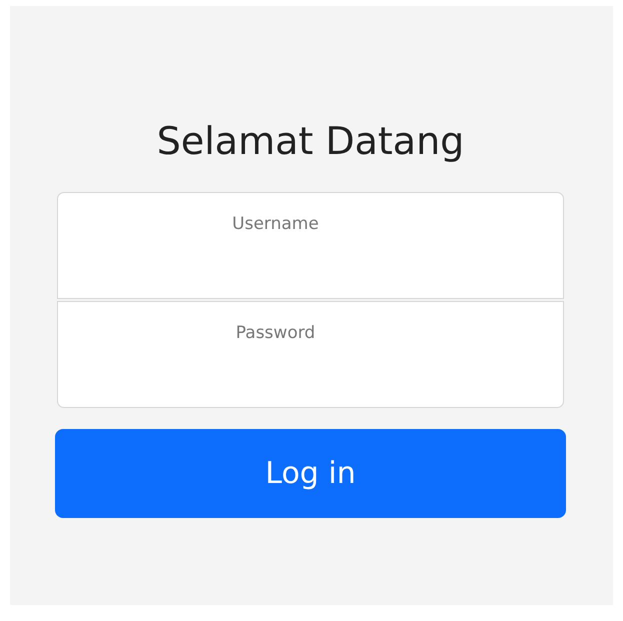 This screenshot has width=623, height=621. What do you see at coordinates (310, 245) in the screenshot?
I see `username-field: Username` at bounding box center [310, 245].